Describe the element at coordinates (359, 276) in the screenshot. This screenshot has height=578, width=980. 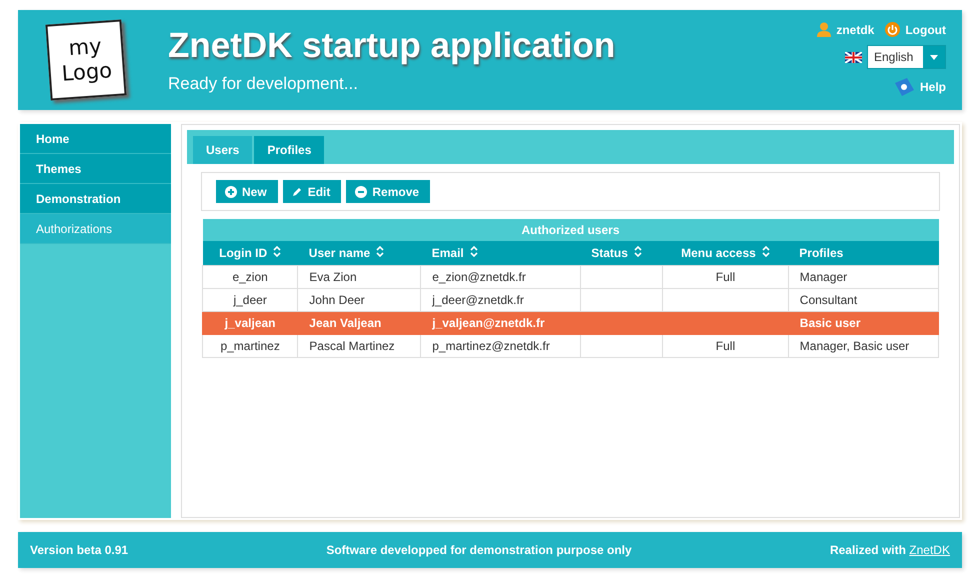
I see `table-cell: Eva Zion` at that location.